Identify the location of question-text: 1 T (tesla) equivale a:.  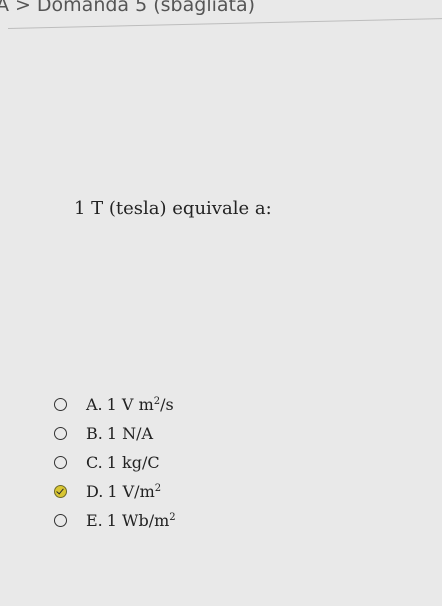
(173, 208).